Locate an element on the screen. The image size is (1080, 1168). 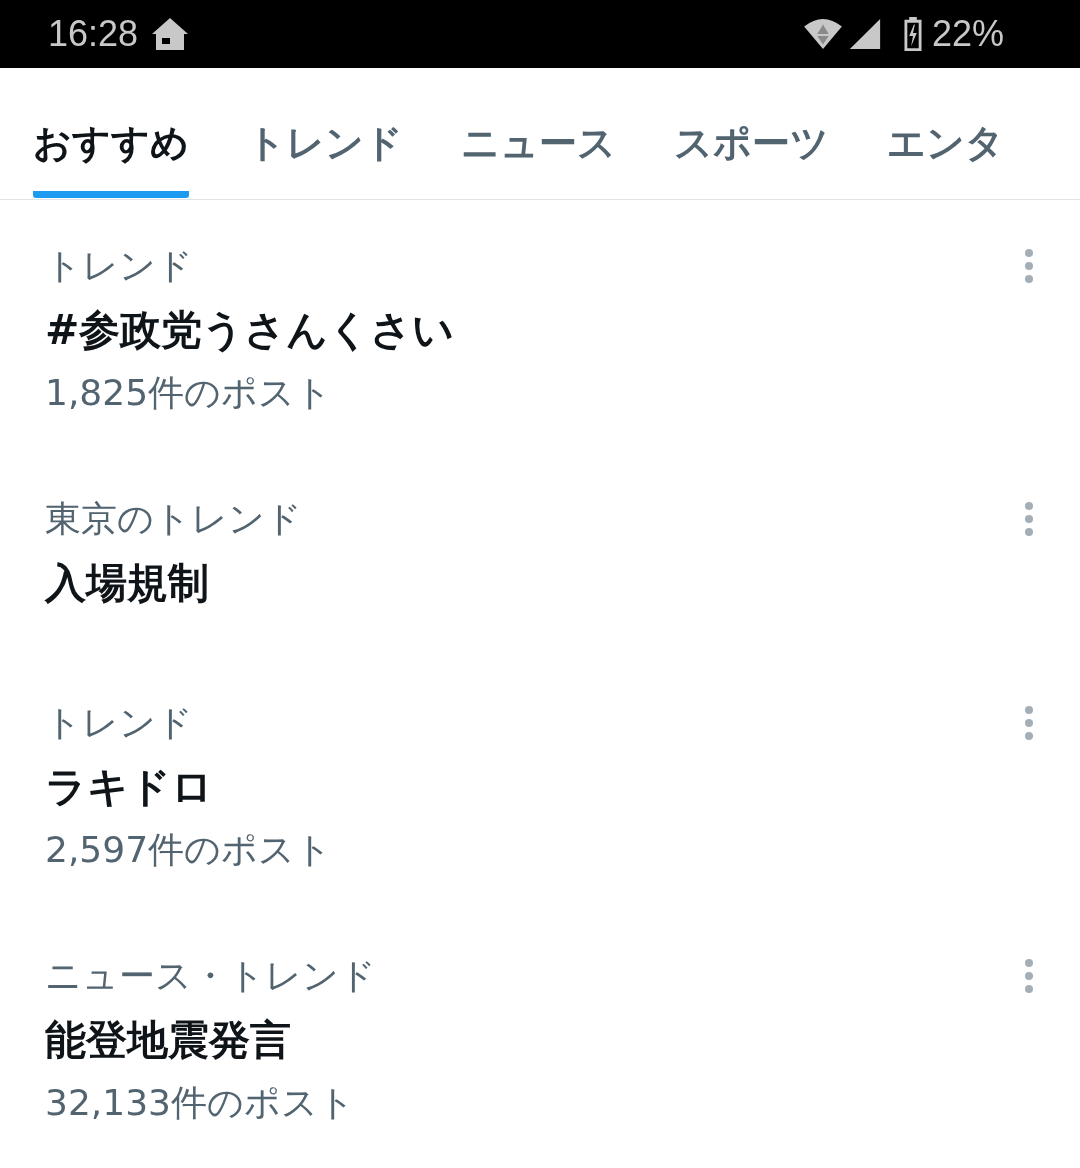
trend-title: #参政党うさんくさい is located at coordinates (250, 330).